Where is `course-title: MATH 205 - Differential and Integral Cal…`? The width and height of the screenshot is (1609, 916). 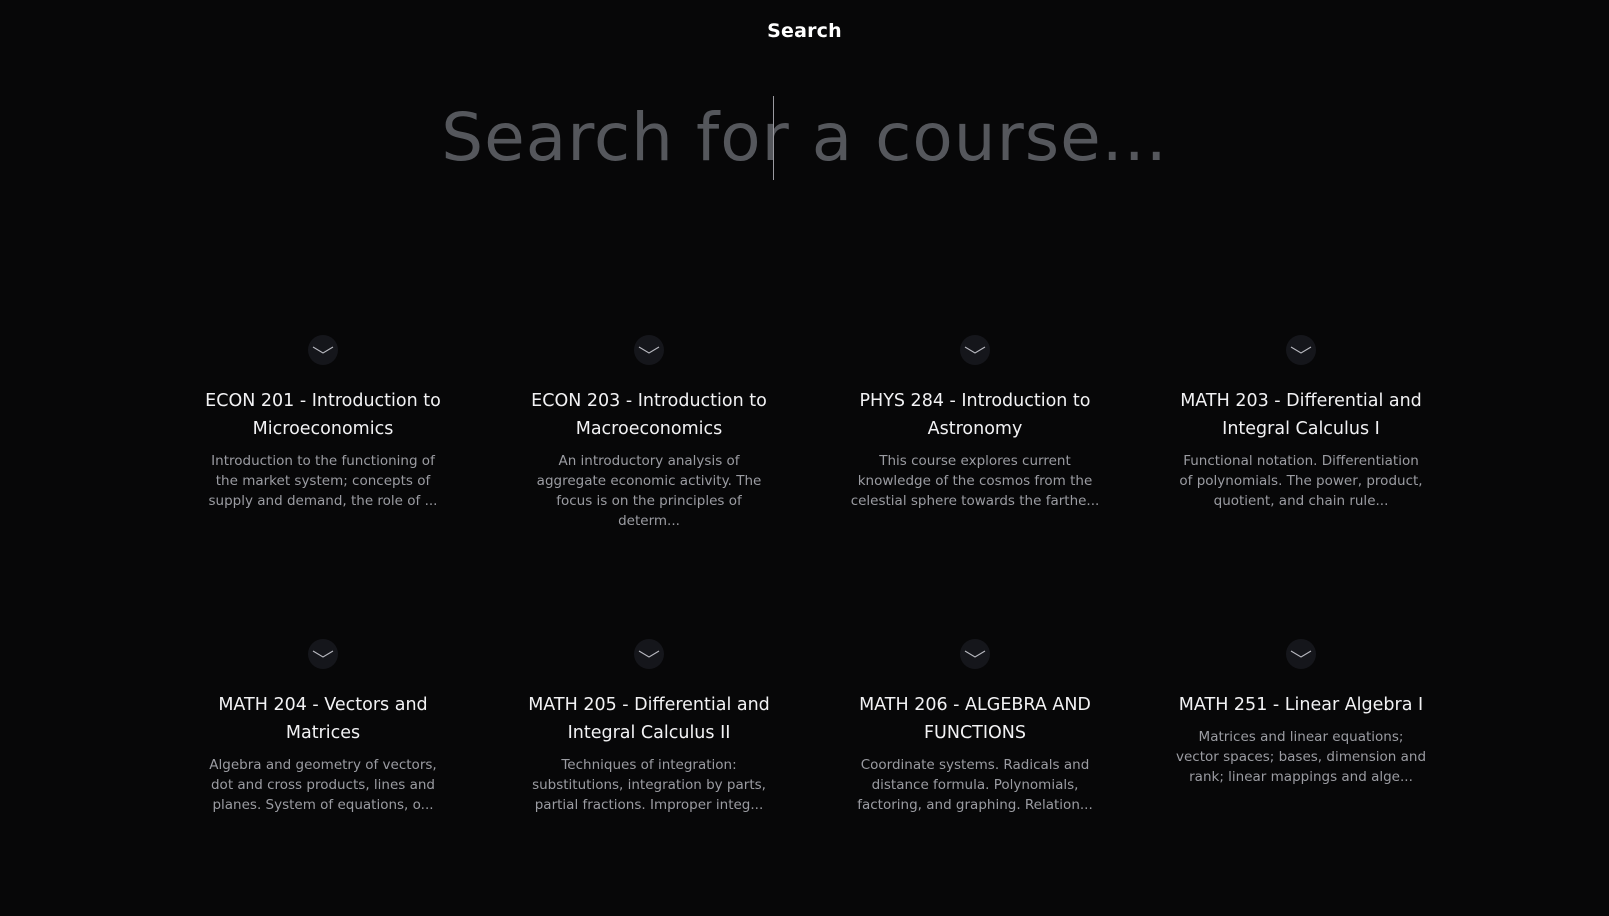 course-title: MATH 205 - Differential and Integral Cal… is located at coordinates (649, 719).